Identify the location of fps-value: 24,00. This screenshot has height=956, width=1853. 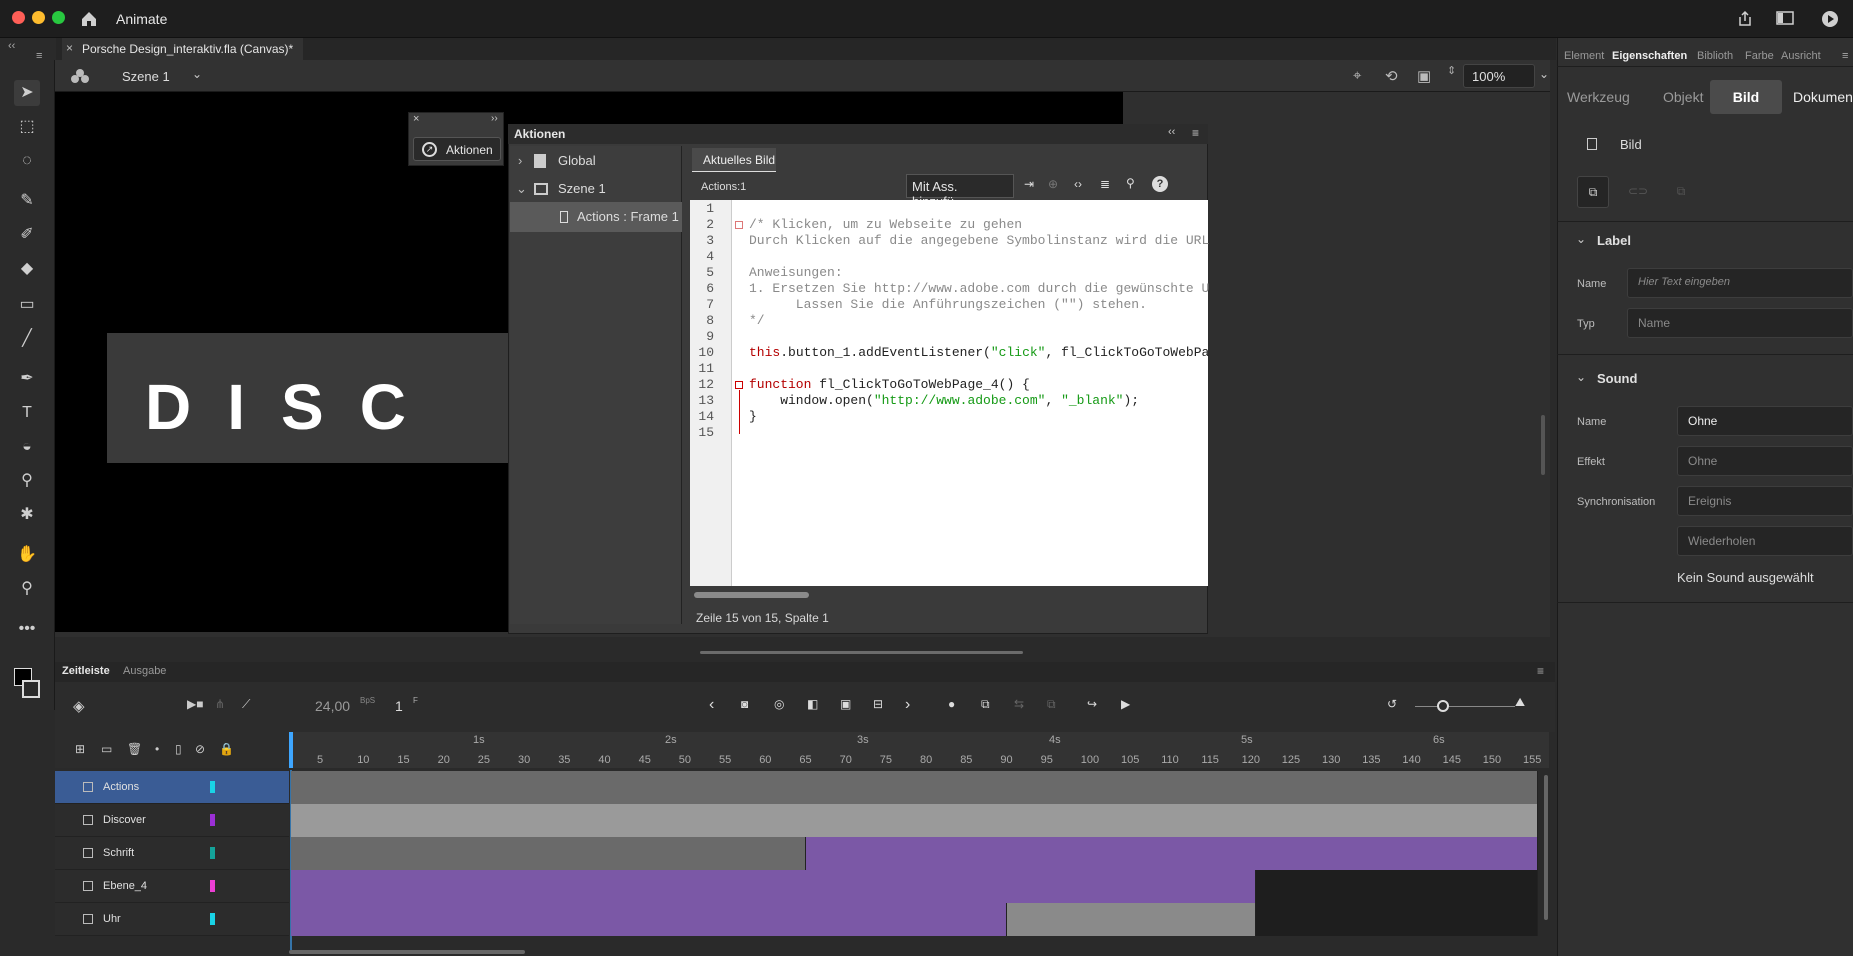
(332, 706).